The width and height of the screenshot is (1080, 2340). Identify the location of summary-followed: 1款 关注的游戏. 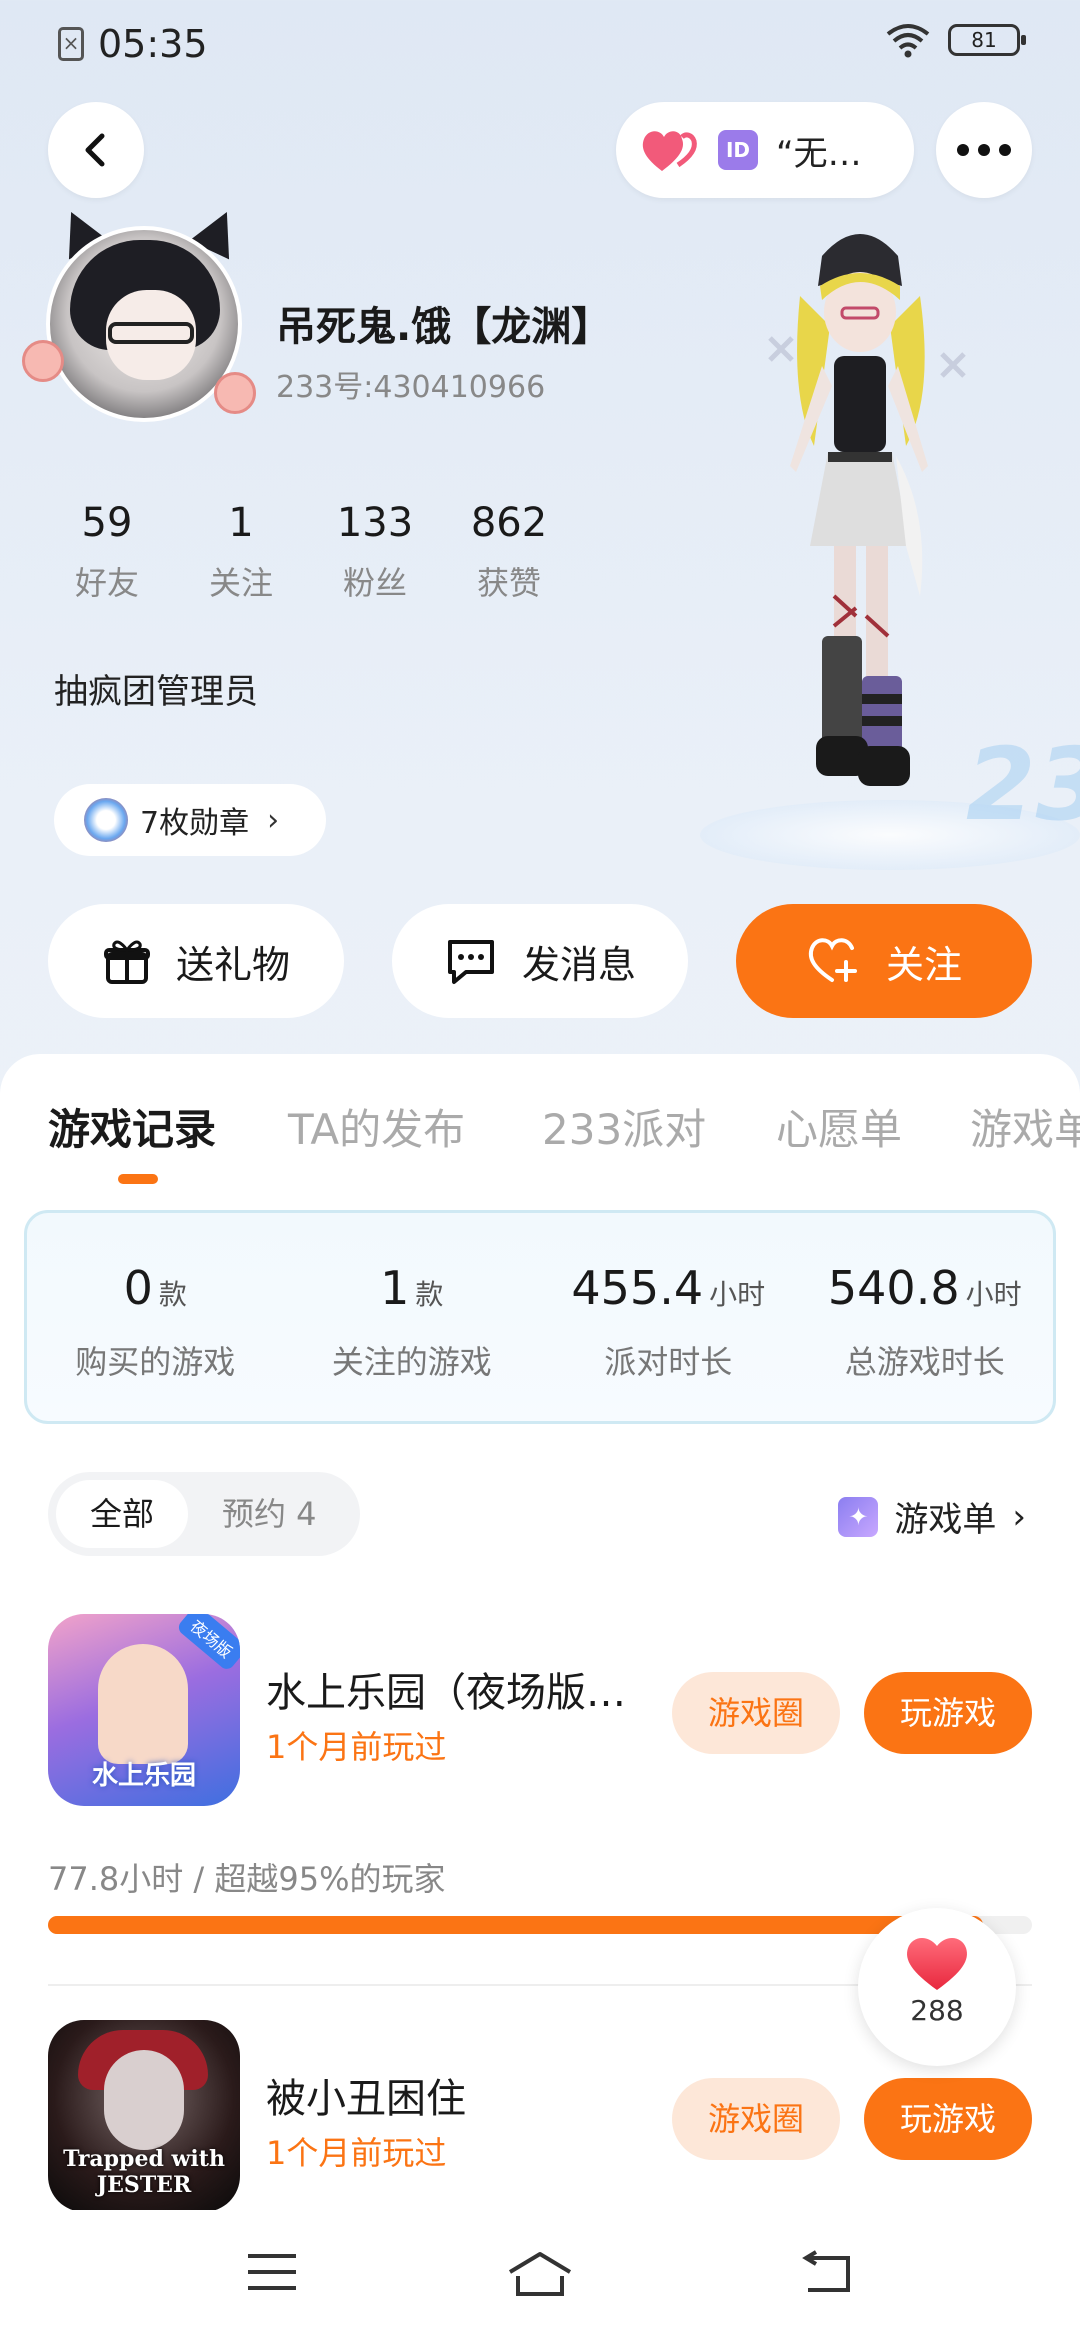
(412, 1317).